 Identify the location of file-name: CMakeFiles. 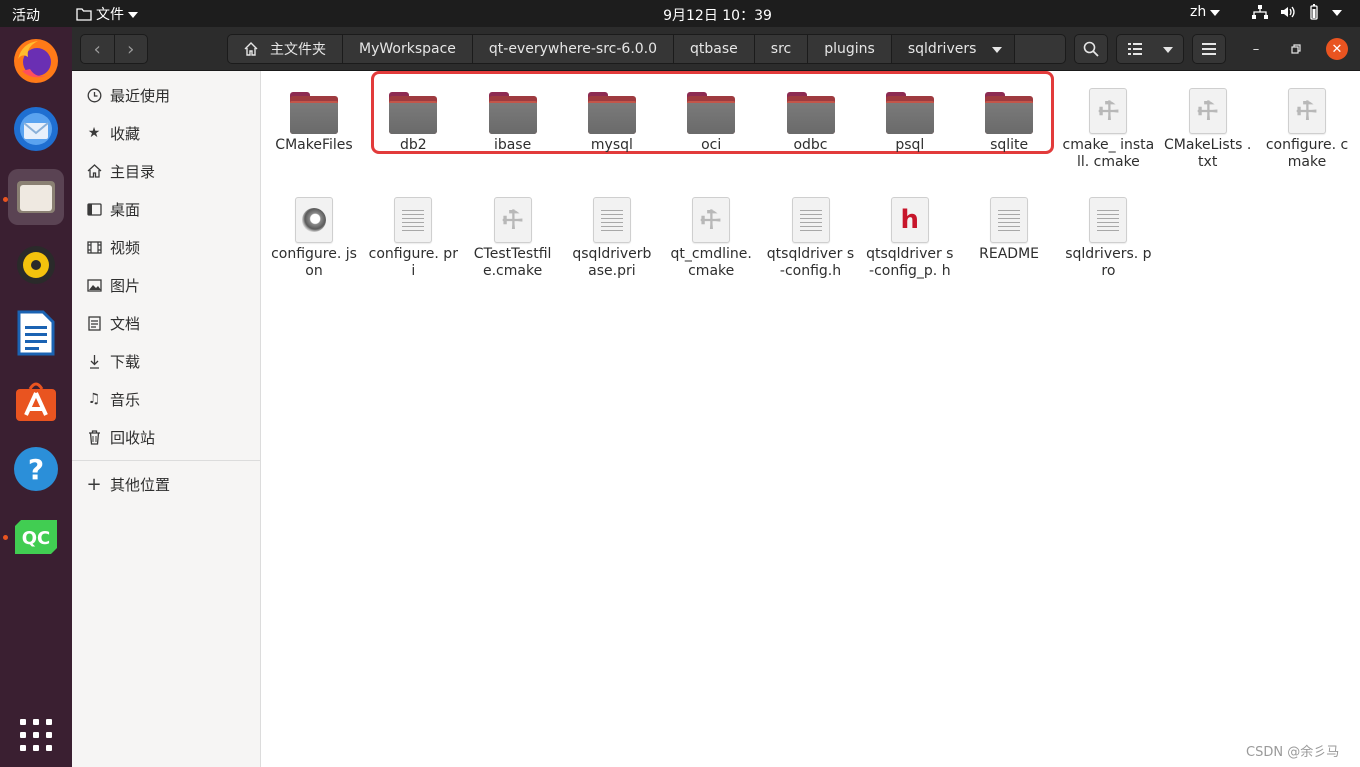
(314, 145).